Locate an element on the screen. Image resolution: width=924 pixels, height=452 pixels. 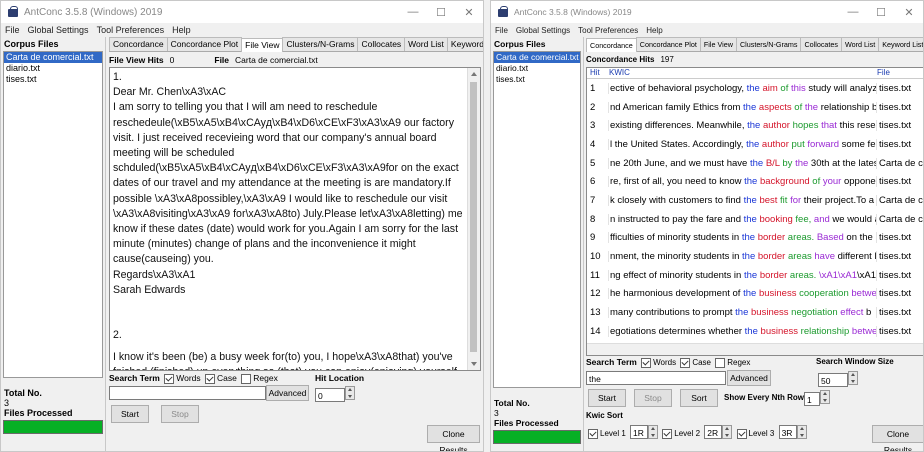
level1-checkbox is located at coordinates (593, 433).